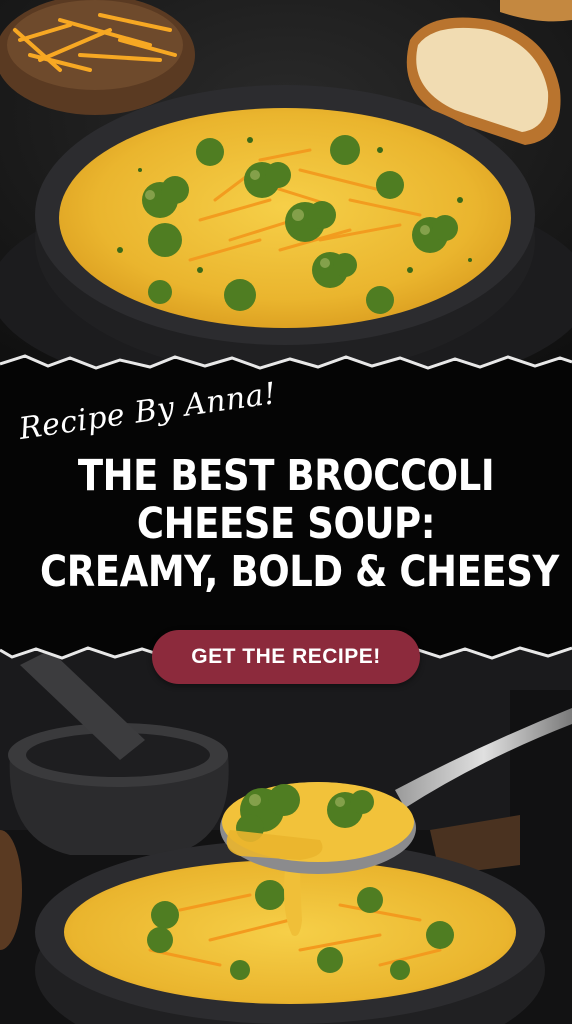 The height and width of the screenshot is (1024, 572). Describe the element at coordinates (286, 476) in the screenshot. I see `headline-line-1: THE BEST BROCCOLI` at that location.